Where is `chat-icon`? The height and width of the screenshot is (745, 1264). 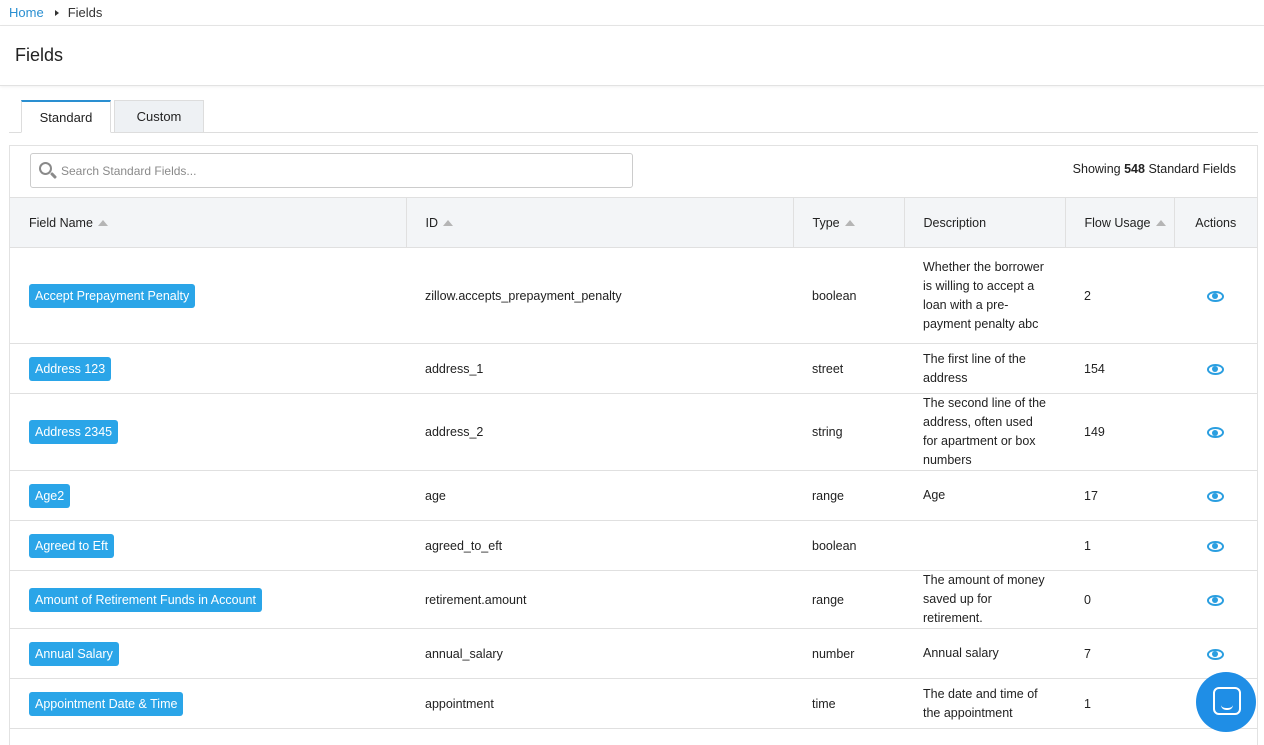
chat-icon is located at coordinates (1227, 701).